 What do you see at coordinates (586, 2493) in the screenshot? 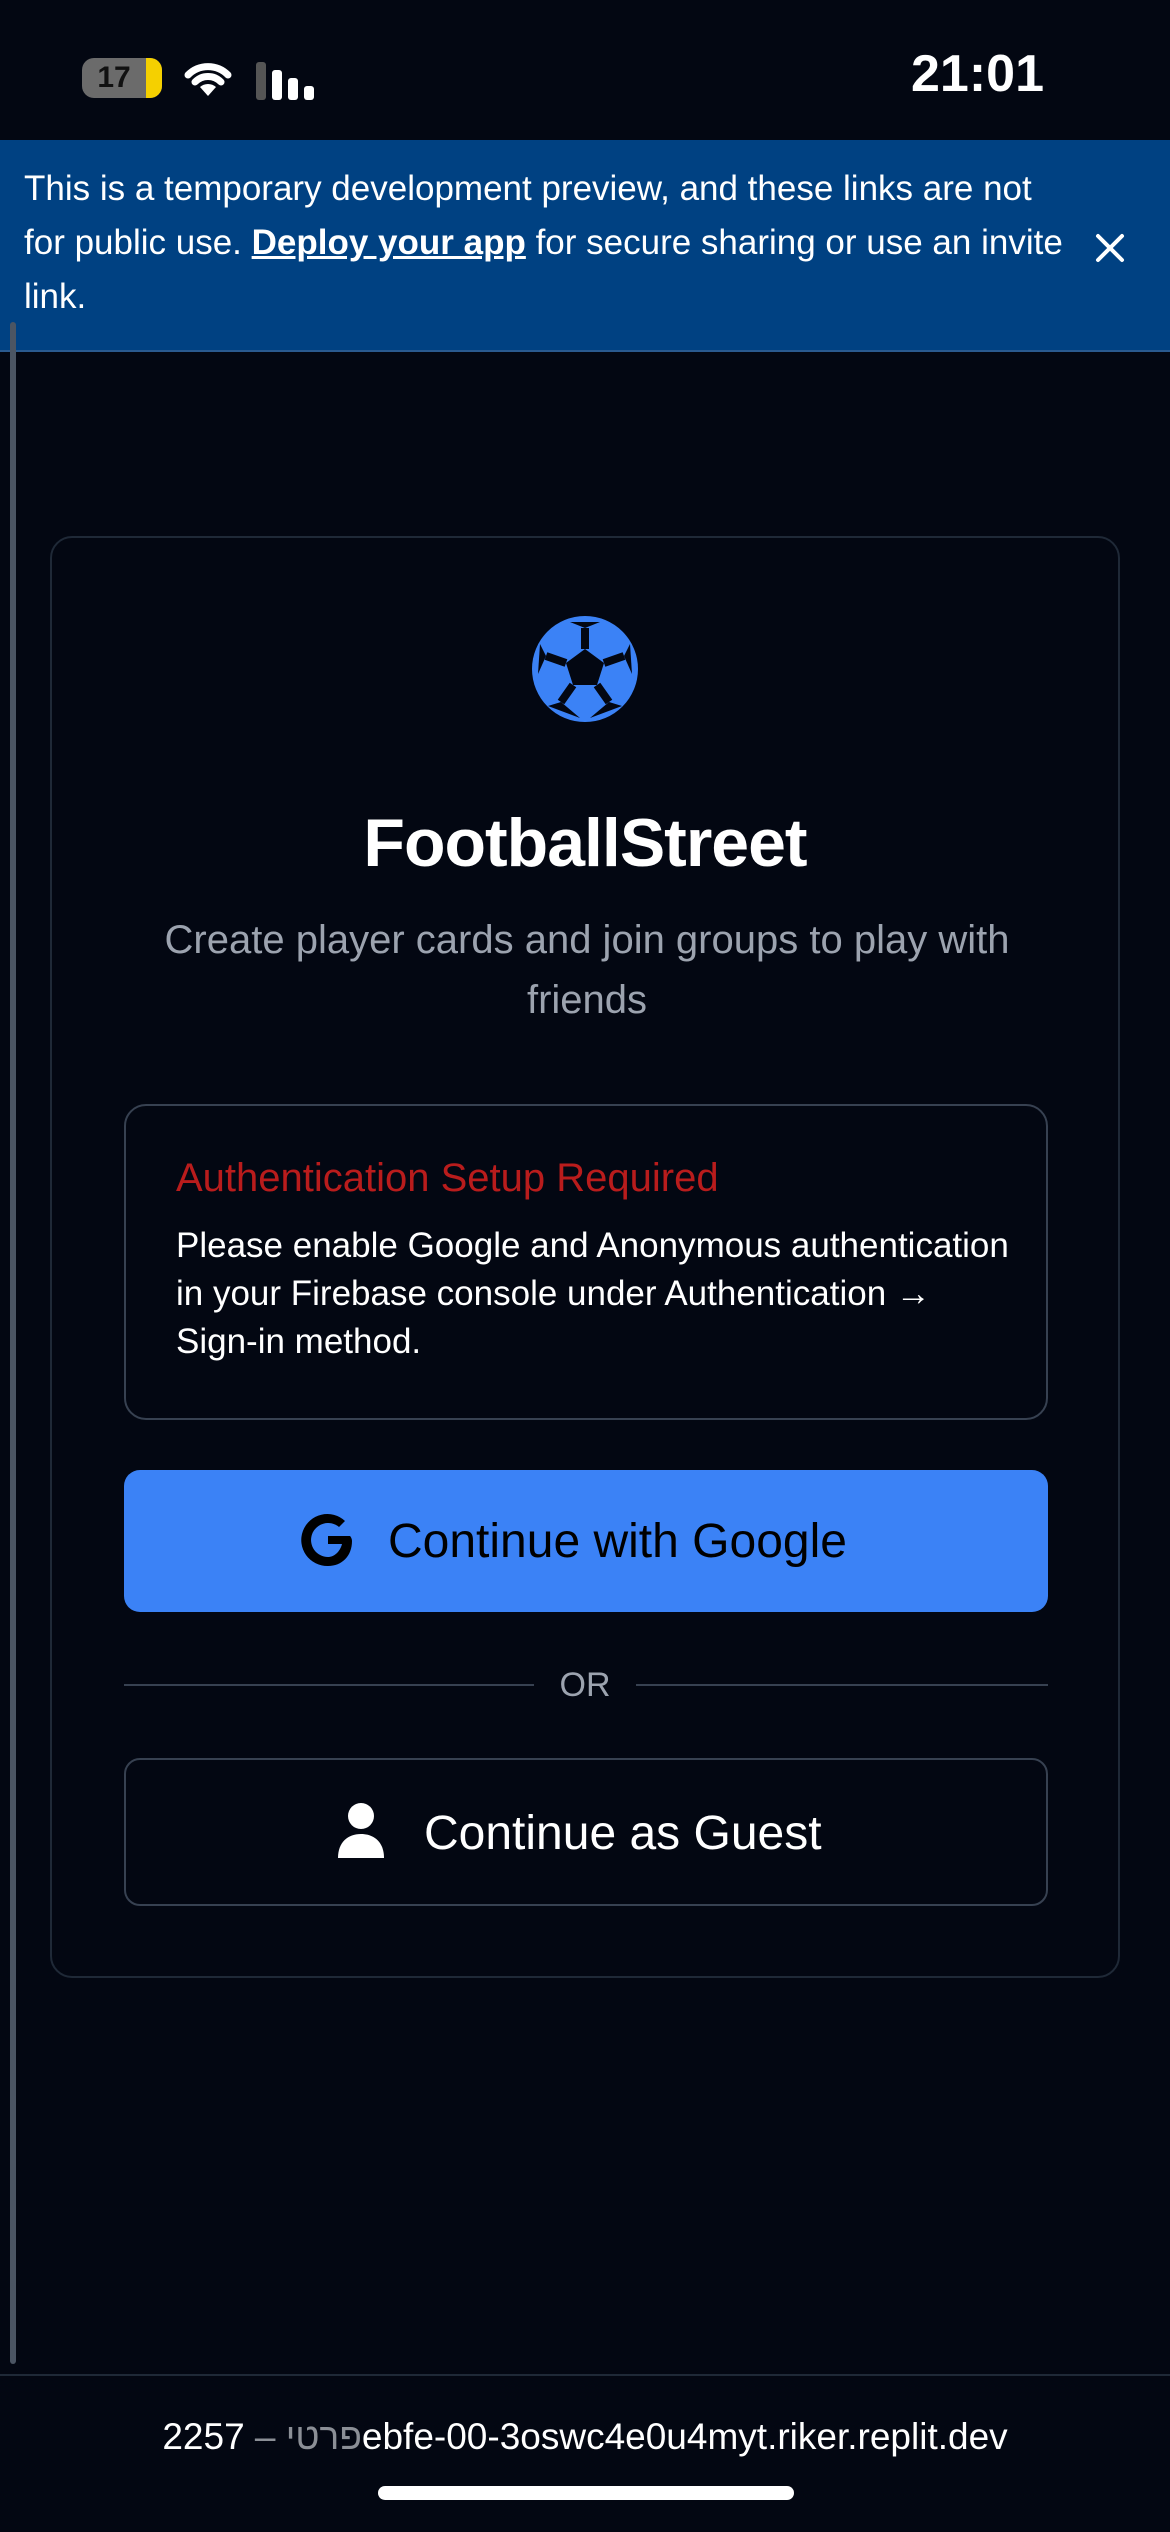
I see `home-indicator` at bounding box center [586, 2493].